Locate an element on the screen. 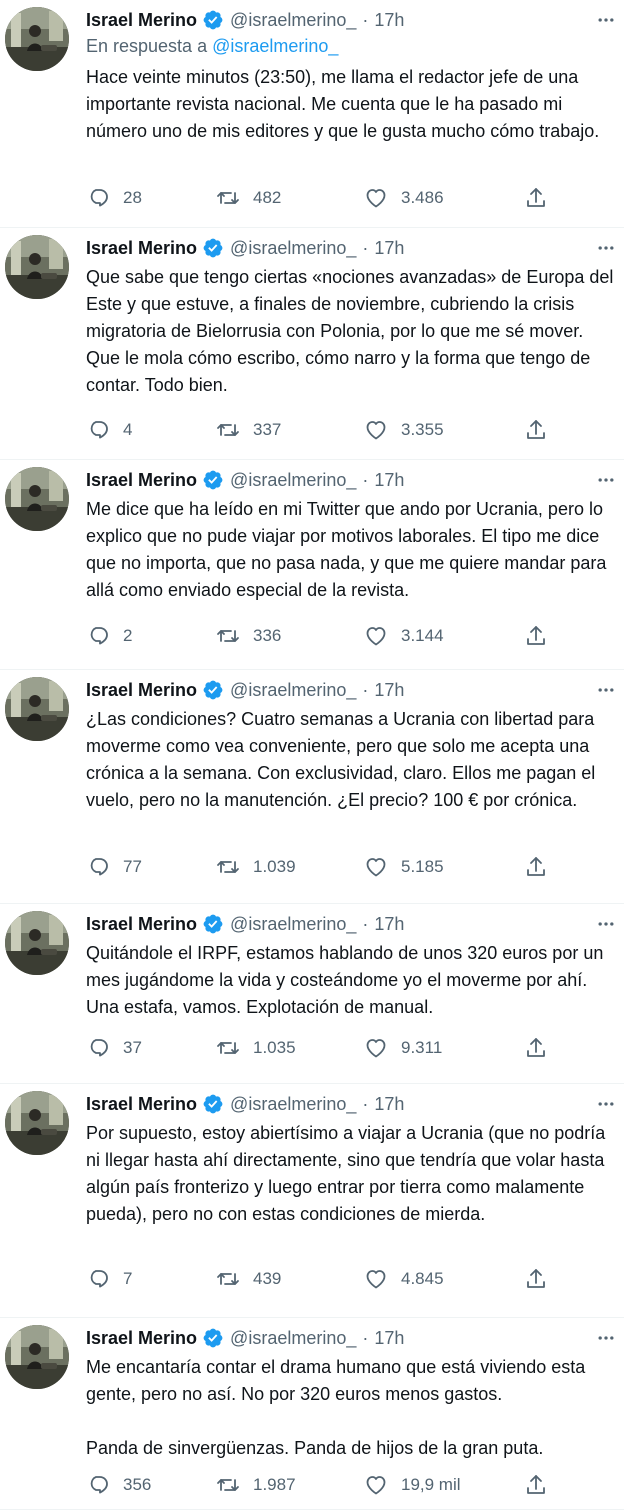 The image size is (624, 1510). retweet-button: 336 is located at coordinates (248, 636).